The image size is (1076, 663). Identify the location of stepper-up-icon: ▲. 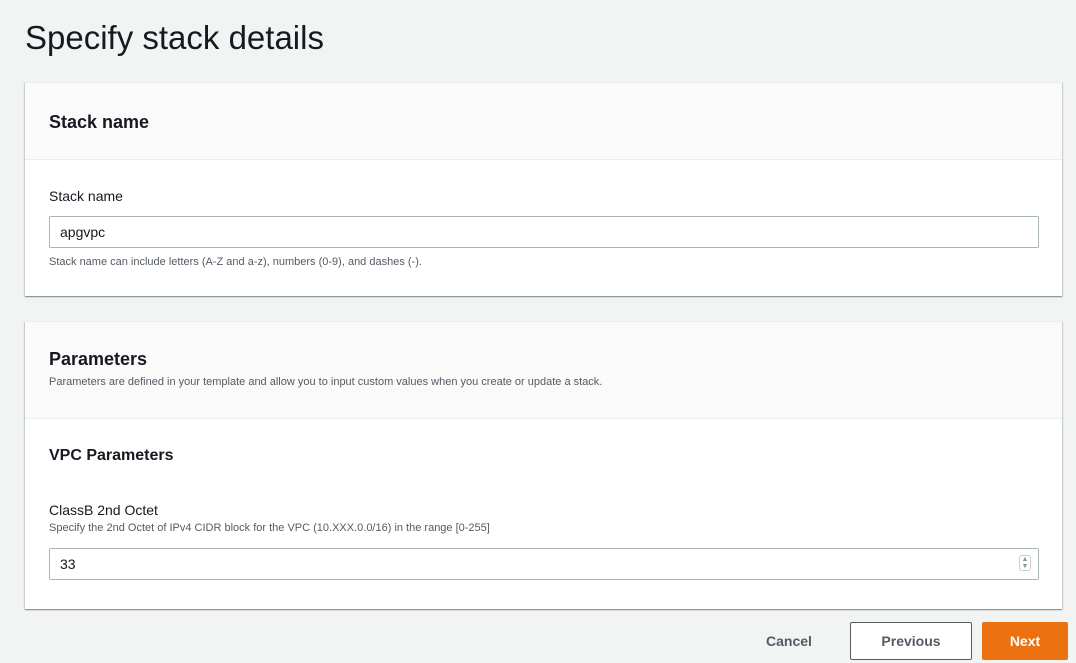
(1025, 559).